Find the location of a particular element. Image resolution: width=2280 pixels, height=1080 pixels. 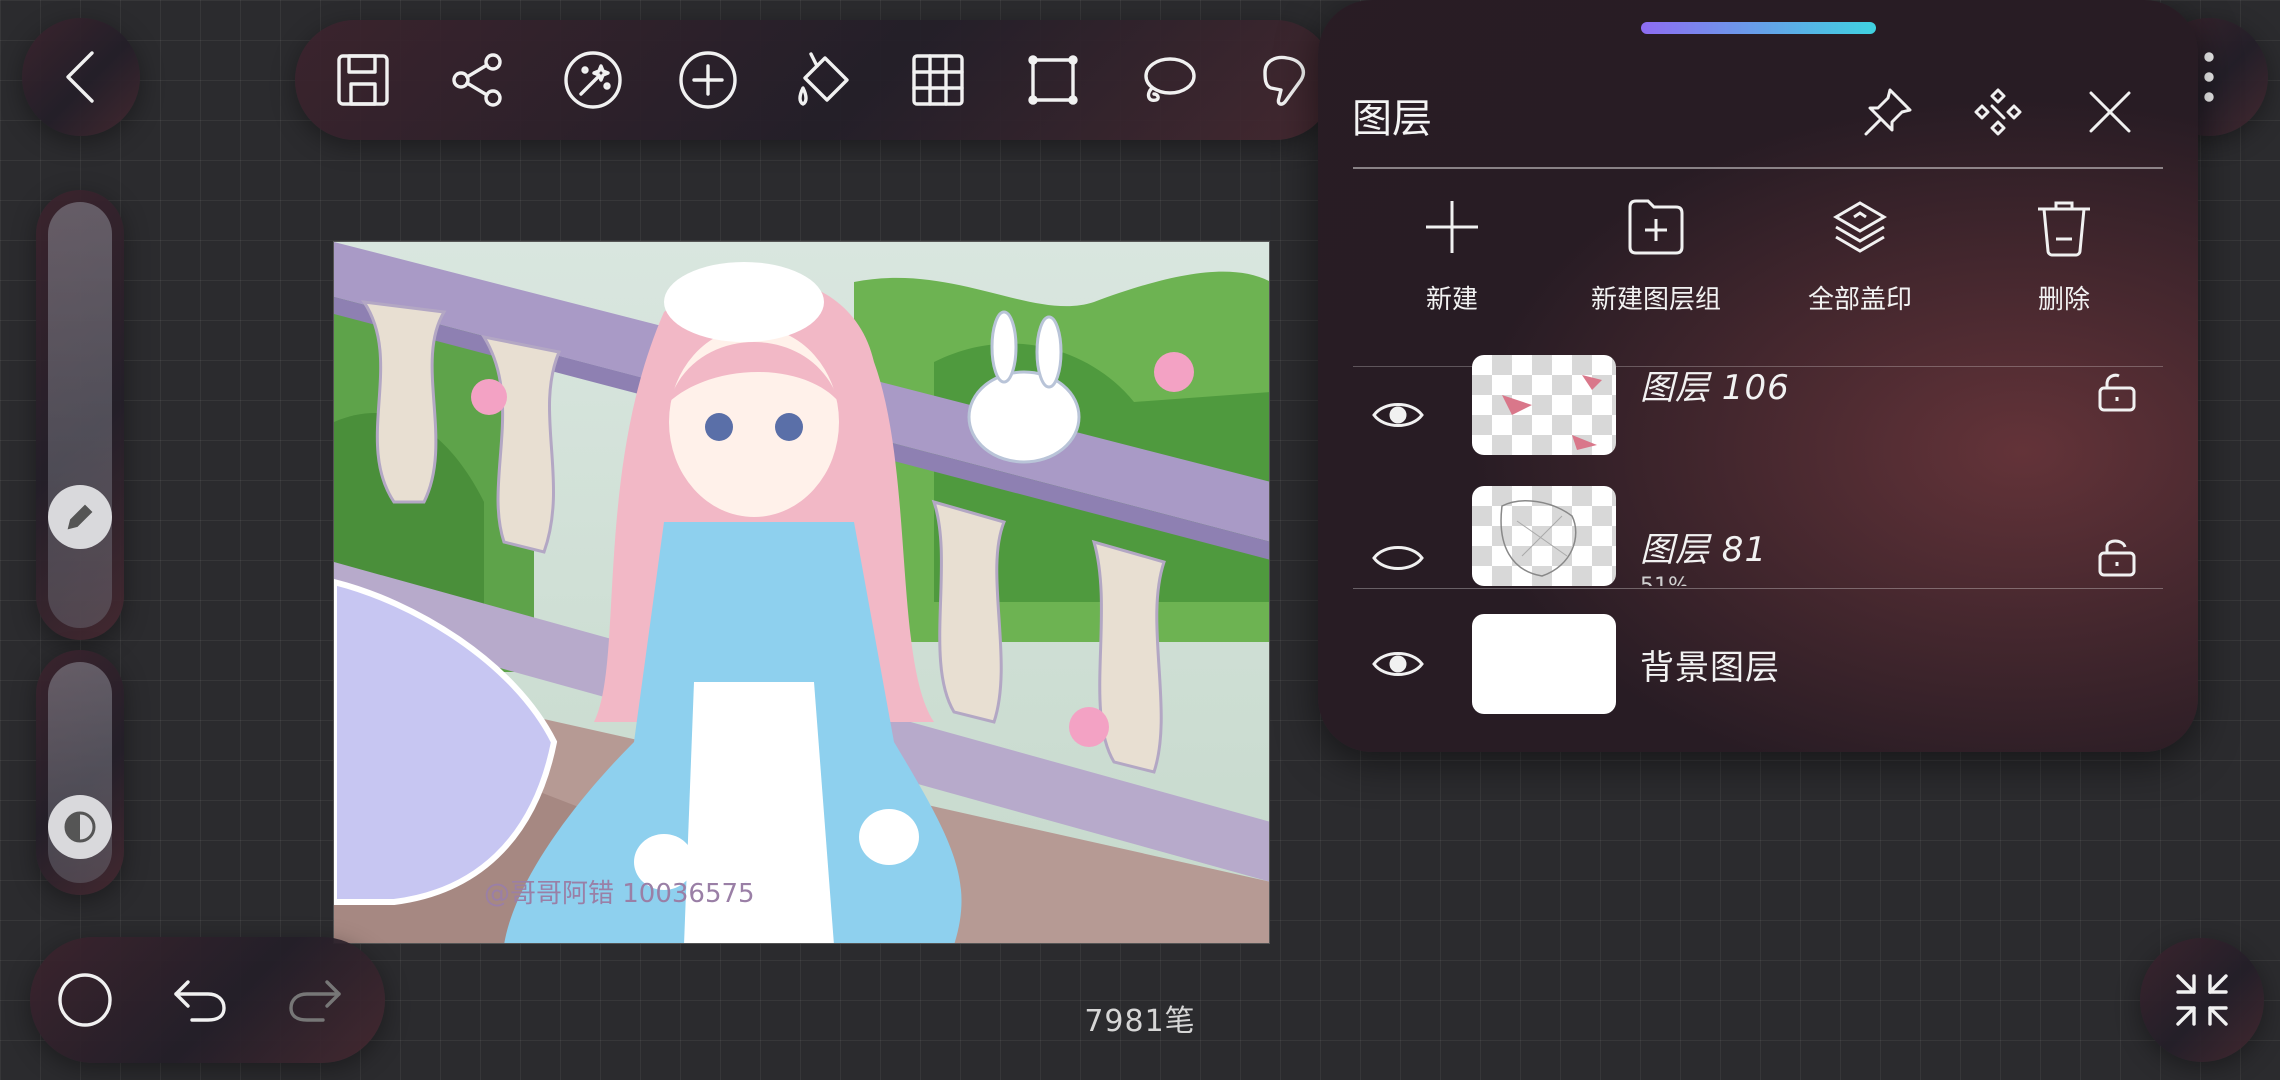

plus-icon is located at coordinates (1452, 227).